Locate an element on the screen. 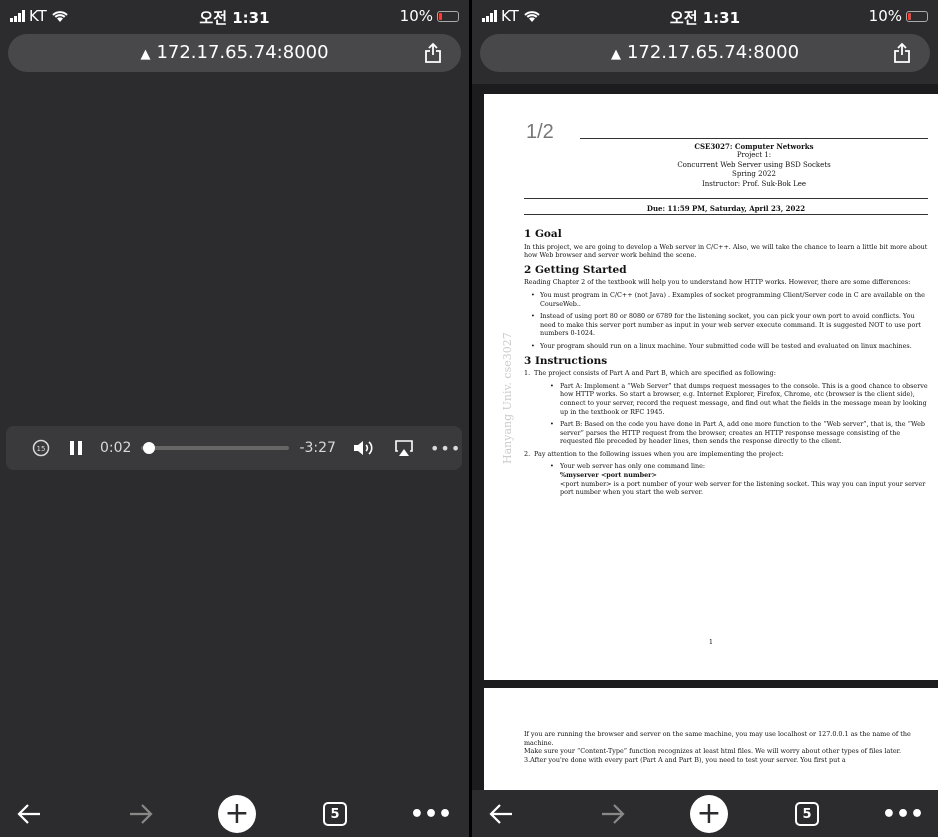  skip-label: 15 is located at coordinates (41, 449).